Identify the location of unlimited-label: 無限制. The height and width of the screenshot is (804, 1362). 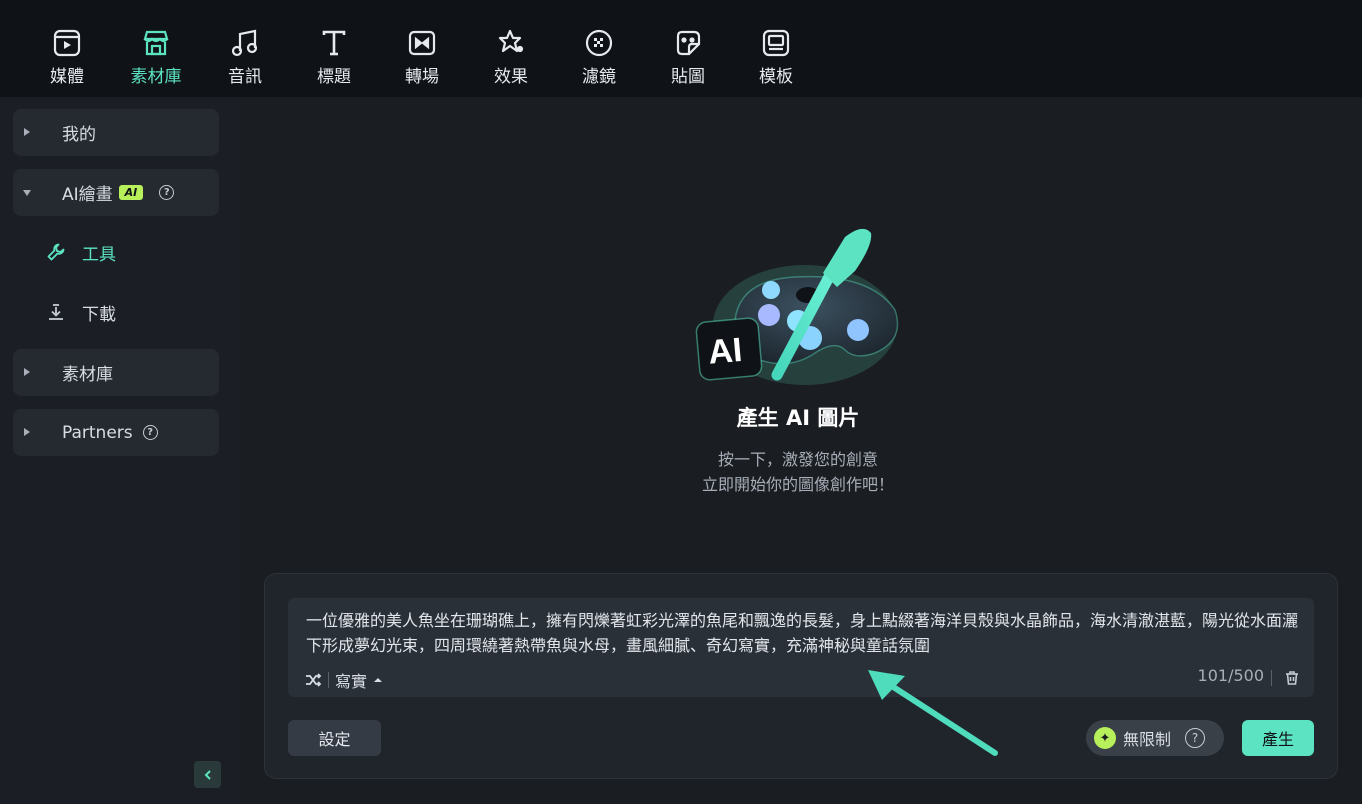
(1147, 739).